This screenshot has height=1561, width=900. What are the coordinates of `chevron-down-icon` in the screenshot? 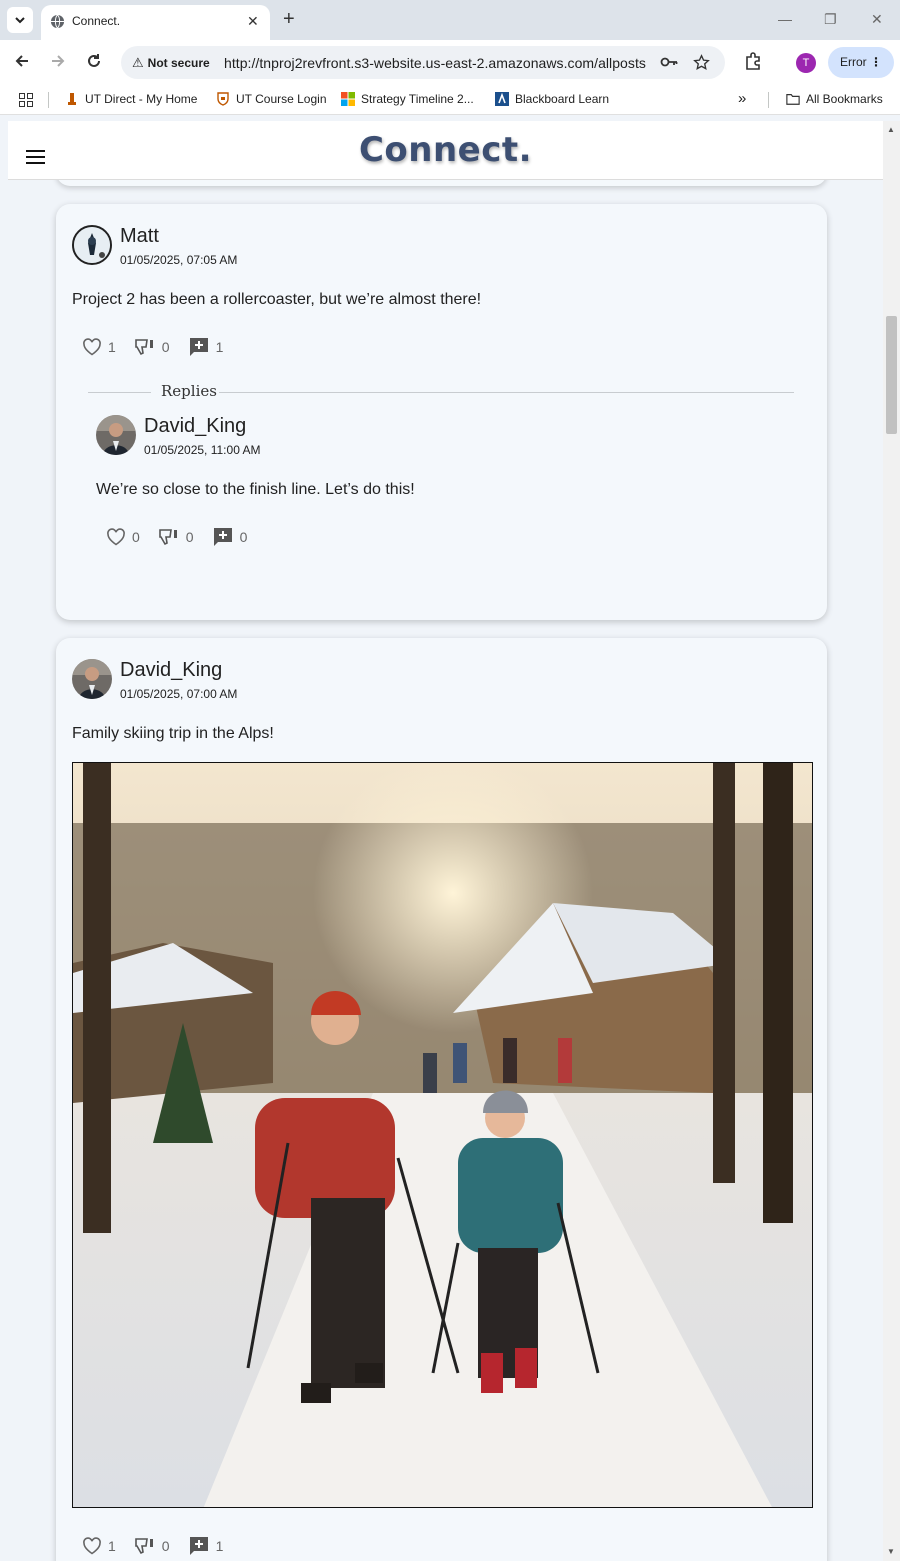 It's located at (20, 20).